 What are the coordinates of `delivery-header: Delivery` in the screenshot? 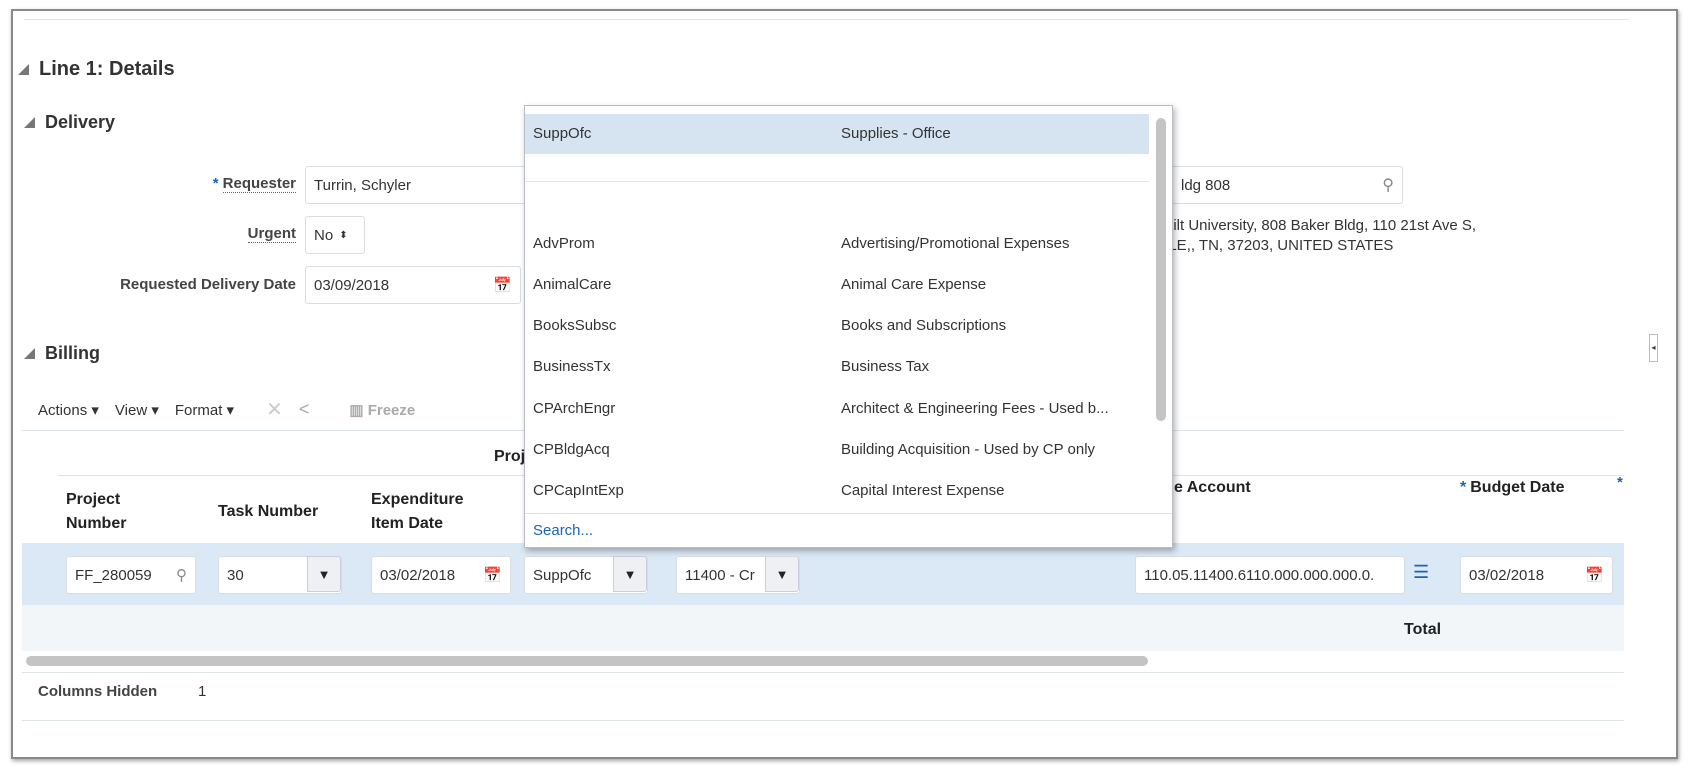 It's located at (69, 122).